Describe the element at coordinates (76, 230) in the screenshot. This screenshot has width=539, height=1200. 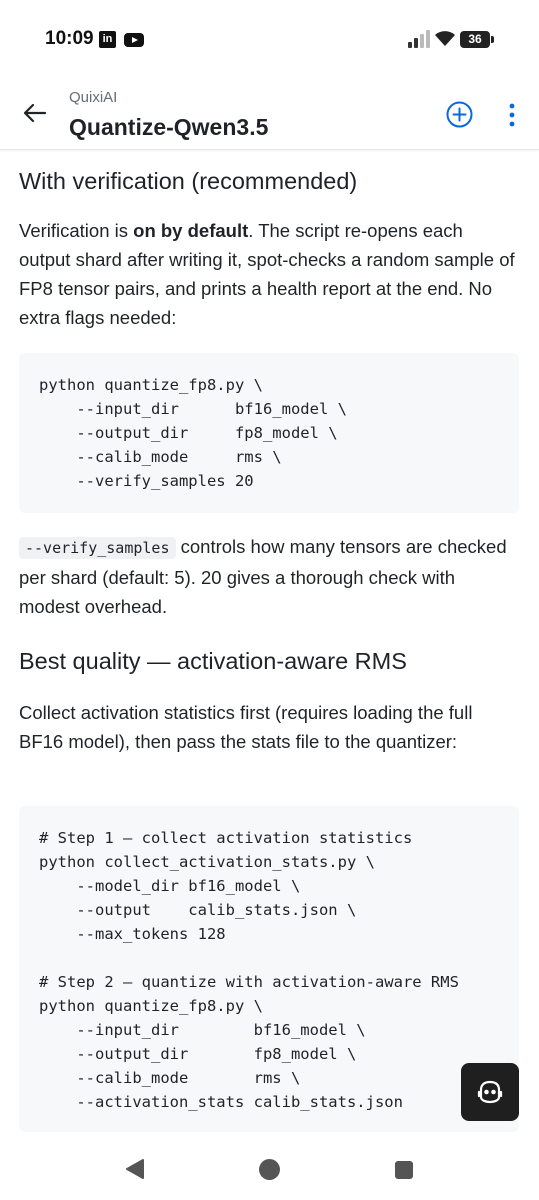
I see `intro-text: Verification is` at that location.